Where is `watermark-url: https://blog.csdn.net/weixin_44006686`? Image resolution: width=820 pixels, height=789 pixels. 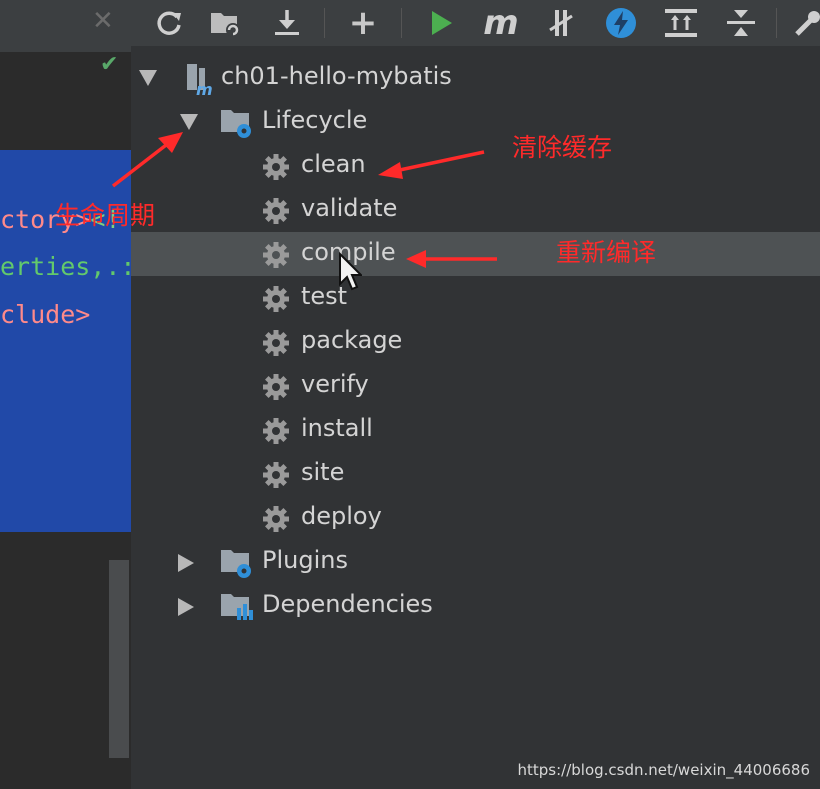
watermark-url: https://blog.csdn.net/weixin_44006686 is located at coordinates (663, 770).